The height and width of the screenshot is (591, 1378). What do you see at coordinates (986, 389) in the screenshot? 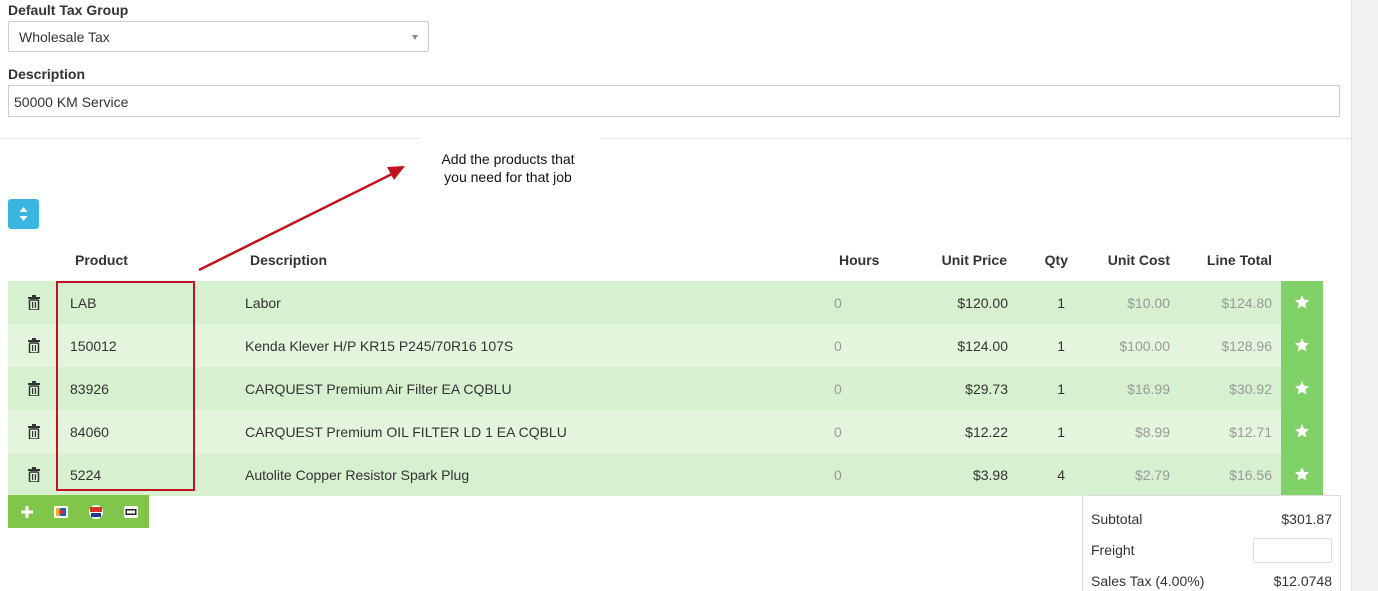
I see `unit-price-cell: $29.73` at bounding box center [986, 389].